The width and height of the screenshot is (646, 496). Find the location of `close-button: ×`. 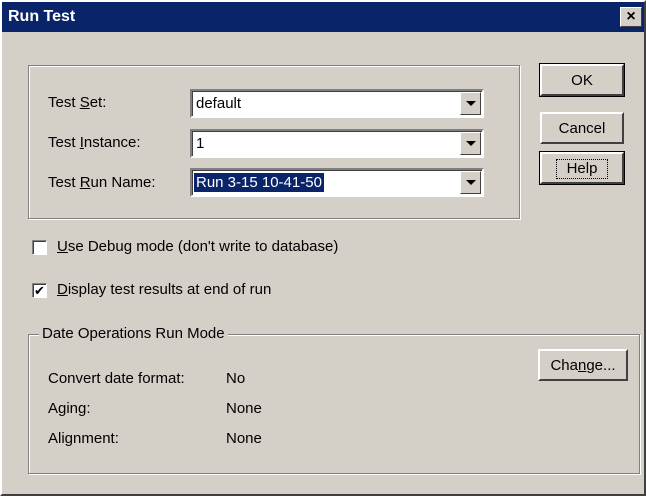

close-button: × is located at coordinates (631, 17).